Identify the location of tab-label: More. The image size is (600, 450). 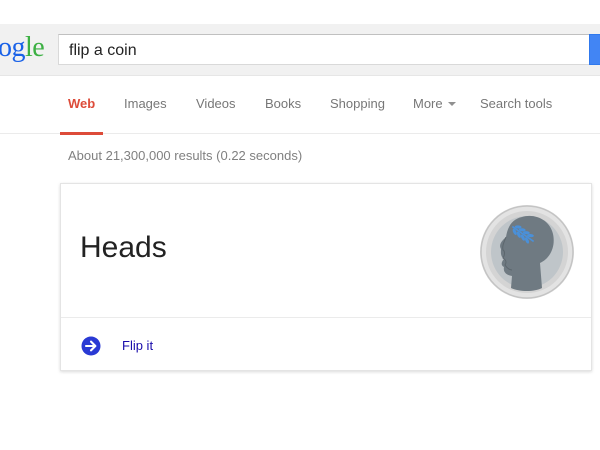
(428, 103).